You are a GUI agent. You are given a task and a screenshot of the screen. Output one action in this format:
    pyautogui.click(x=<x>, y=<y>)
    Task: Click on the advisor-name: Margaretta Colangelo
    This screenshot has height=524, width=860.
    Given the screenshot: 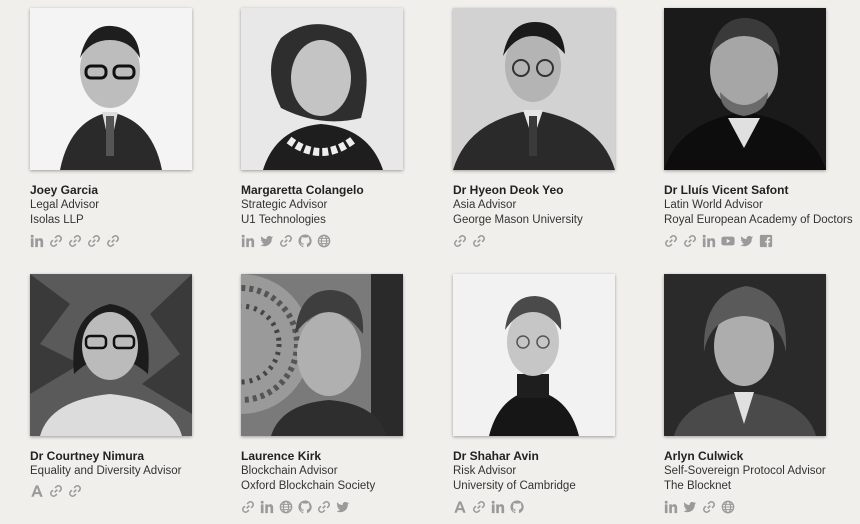 What is the action you would take?
    pyautogui.click(x=302, y=190)
    